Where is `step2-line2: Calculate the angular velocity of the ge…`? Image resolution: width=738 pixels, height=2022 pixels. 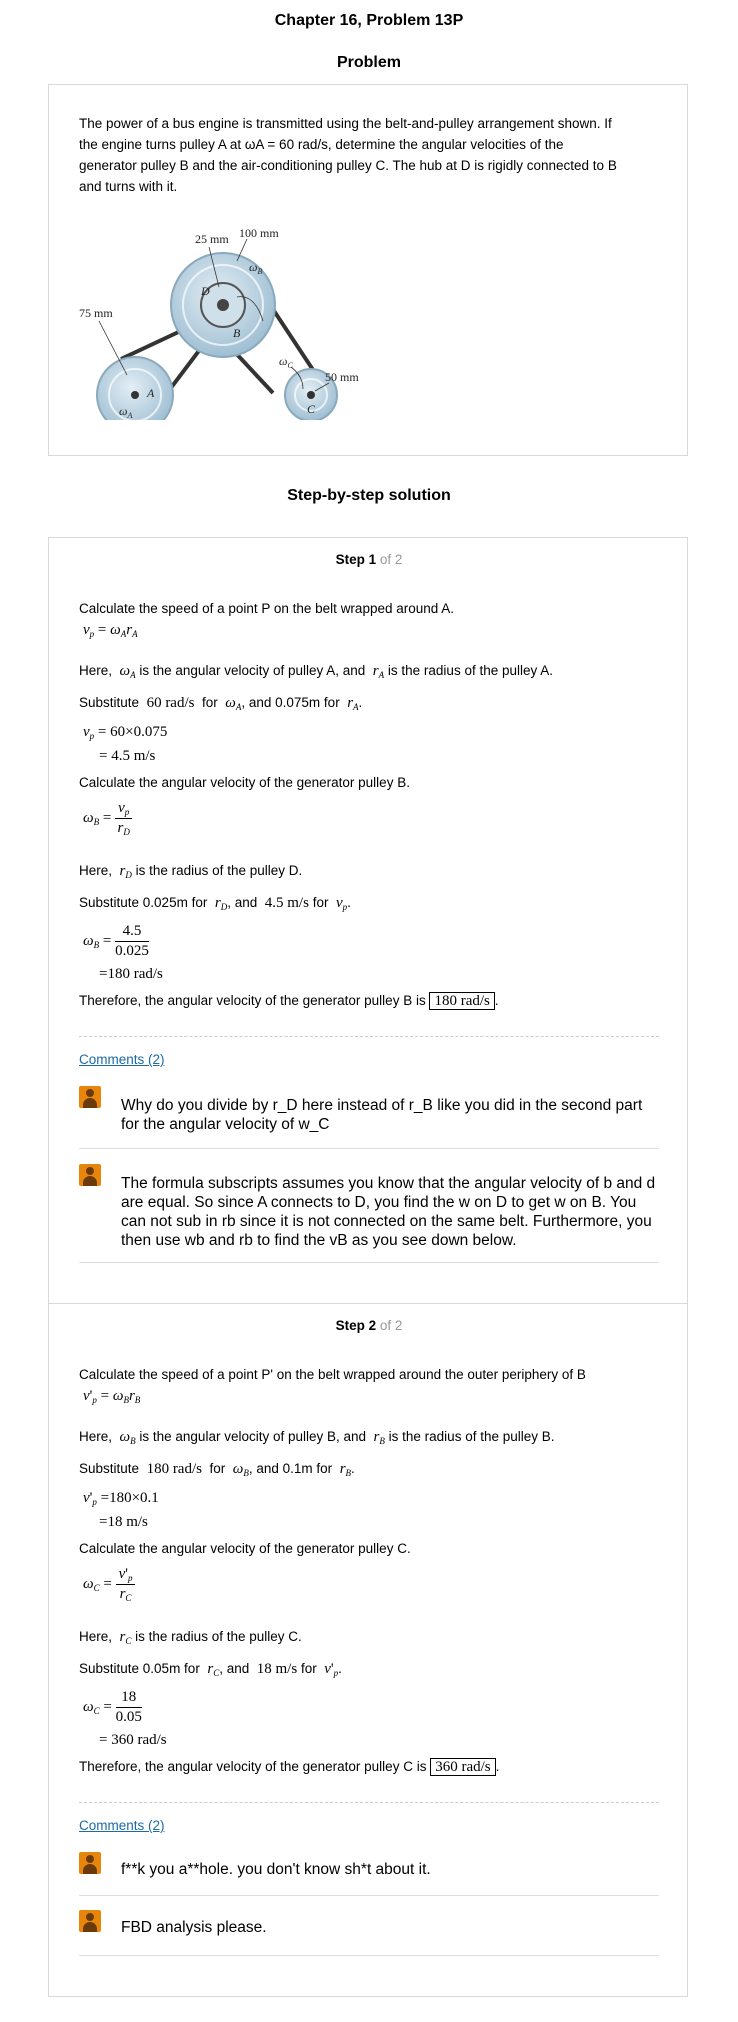
step2-line2: Calculate the angular velocity of the ge… is located at coordinates (245, 1548).